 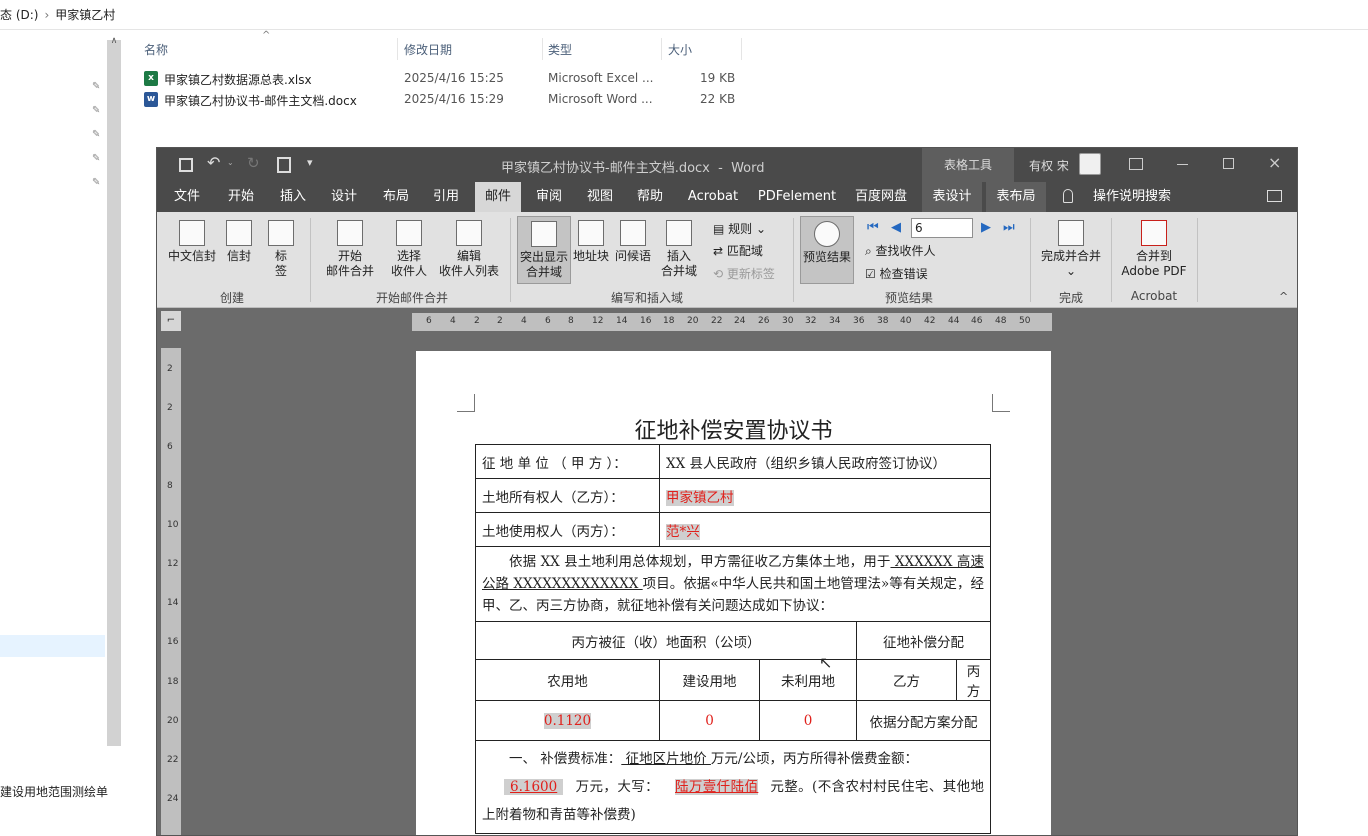 I want to click on value-farmland: 0.1120, so click(x=567, y=720).